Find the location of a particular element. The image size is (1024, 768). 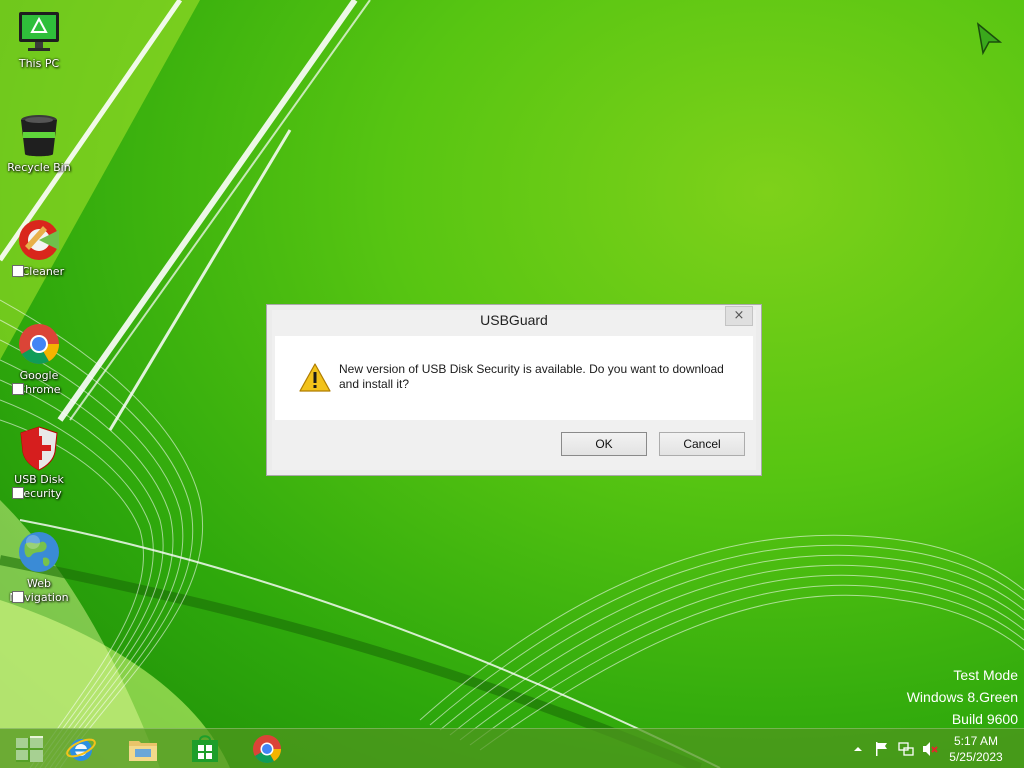

taskbar-internet-explorer is located at coordinates (81, 748).